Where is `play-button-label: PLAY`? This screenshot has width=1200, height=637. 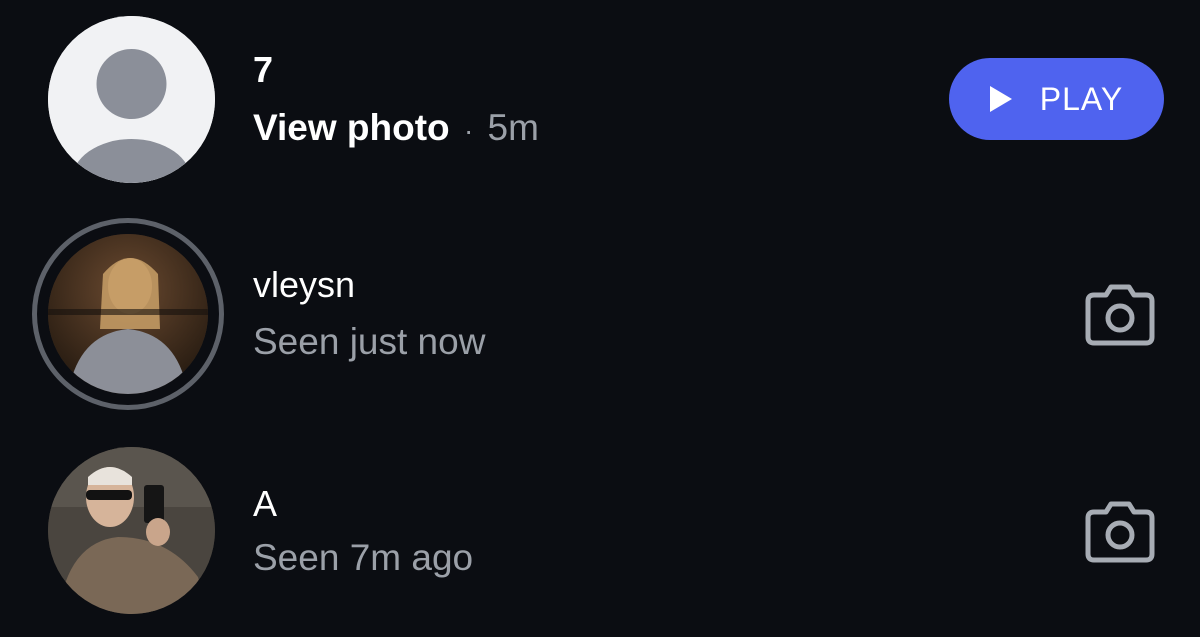 play-button-label: PLAY is located at coordinates (1081, 98).